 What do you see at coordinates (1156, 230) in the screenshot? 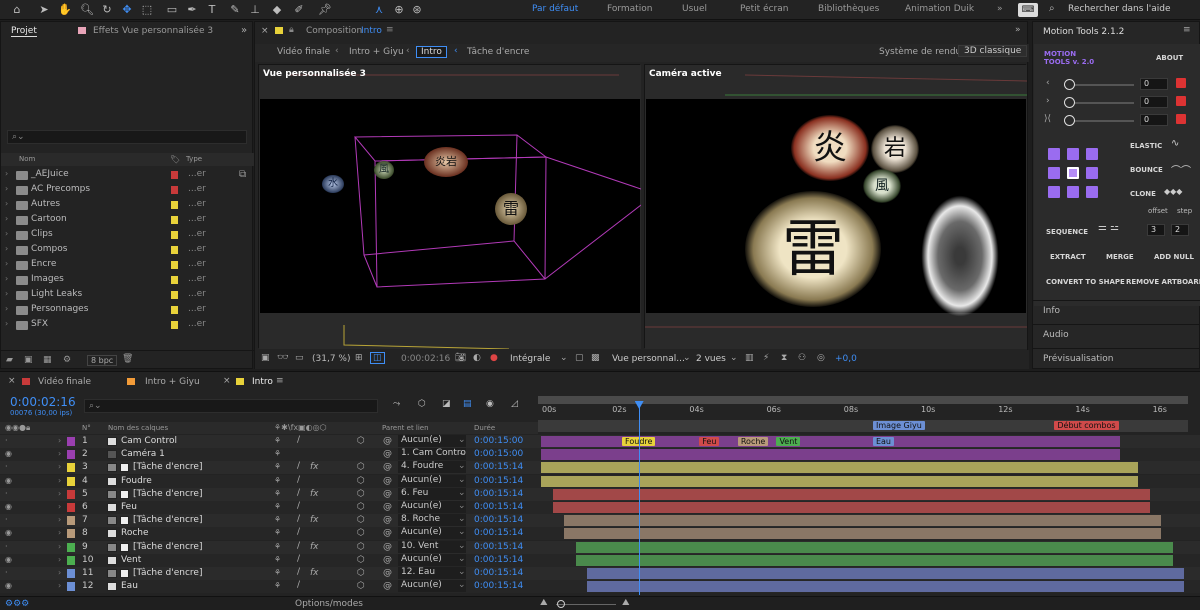
I see `sequence-offset-input: 3` at bounding box center [1156, 230].